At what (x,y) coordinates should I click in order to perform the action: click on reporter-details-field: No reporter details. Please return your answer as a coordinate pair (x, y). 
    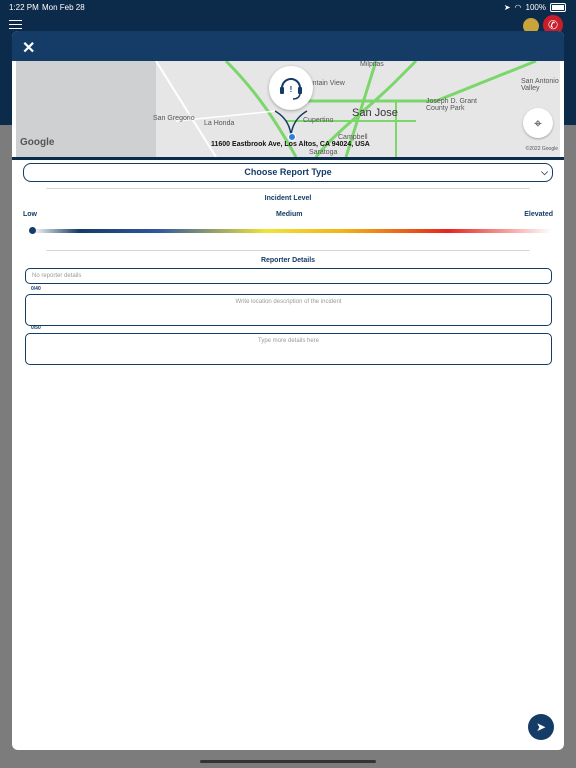
    Looking at the image, I should click on (288, 276).